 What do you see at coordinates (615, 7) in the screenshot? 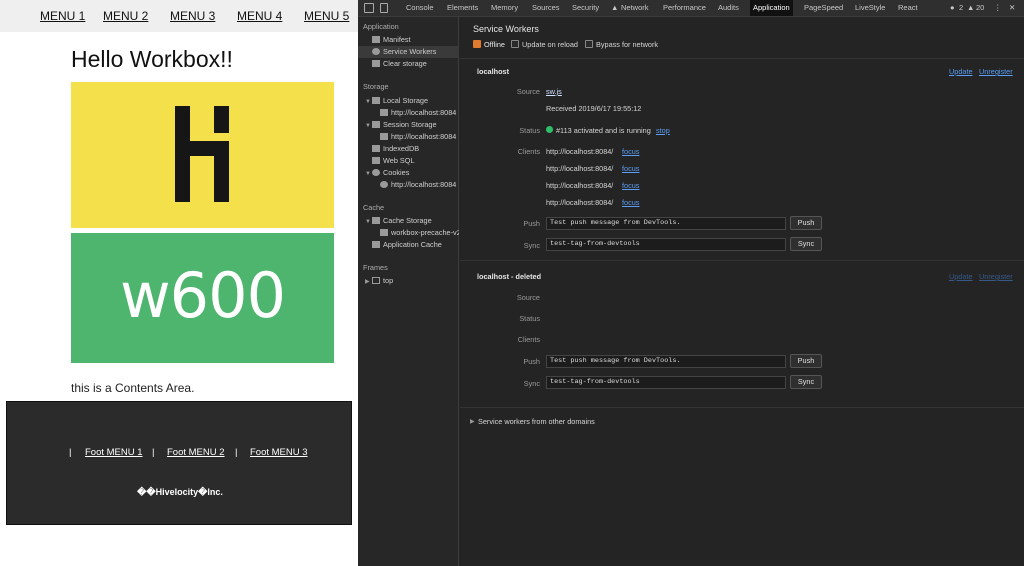
I see `warning-icon: ▲` at bounding box center [615, 7].